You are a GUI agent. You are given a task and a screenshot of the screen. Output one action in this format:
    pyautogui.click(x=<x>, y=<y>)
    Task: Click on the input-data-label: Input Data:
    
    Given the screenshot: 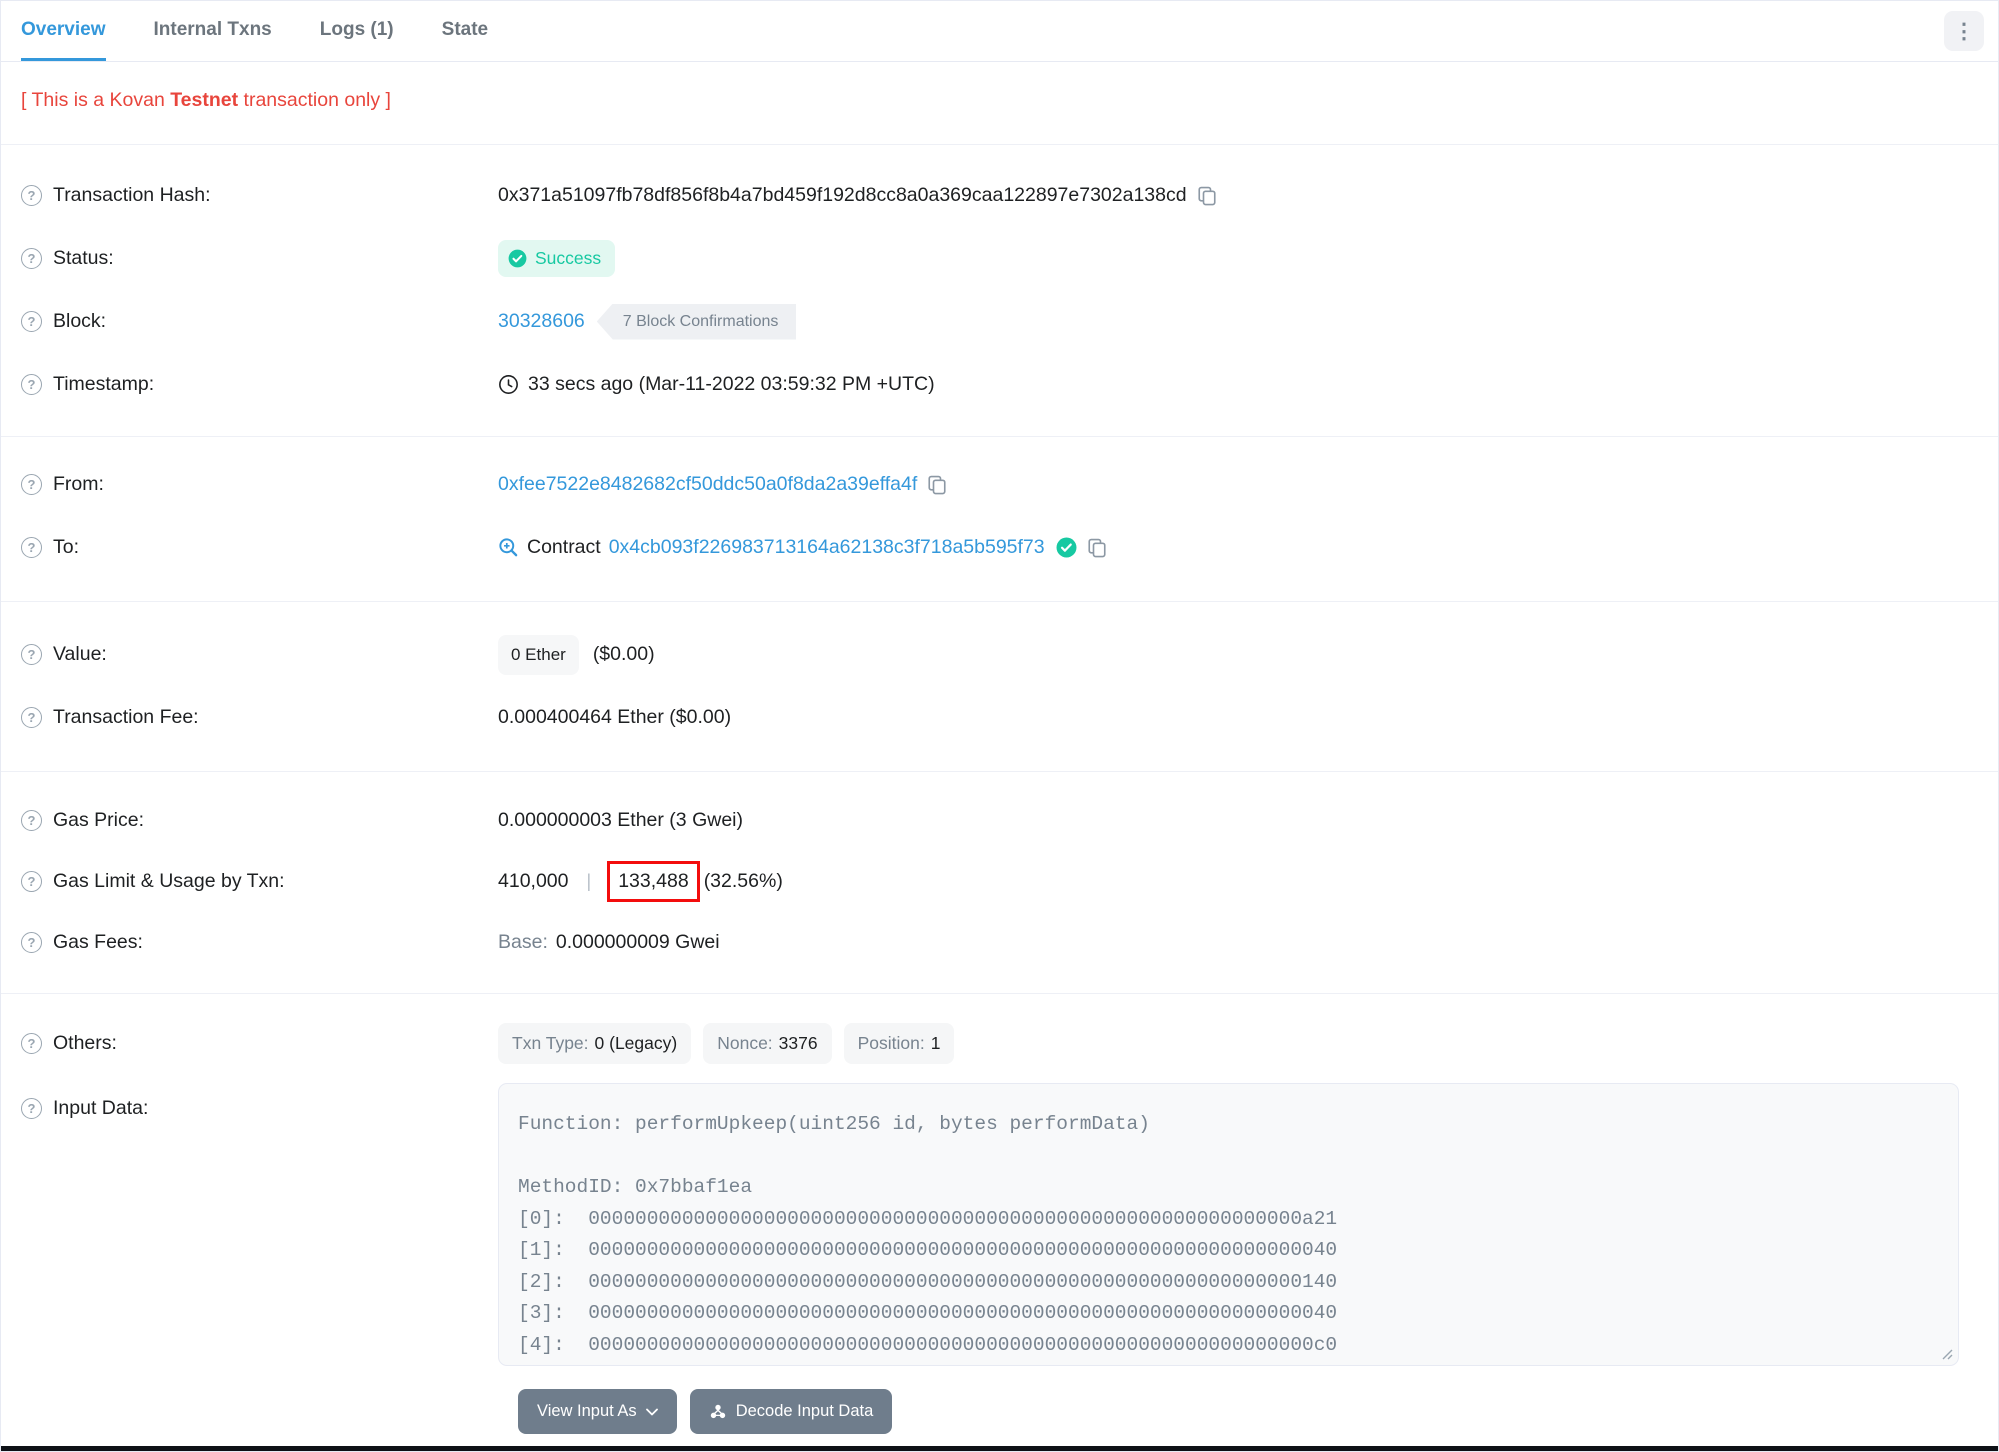 What is the action you would take?
    pyautogui.click(x=101, y=1108)
    